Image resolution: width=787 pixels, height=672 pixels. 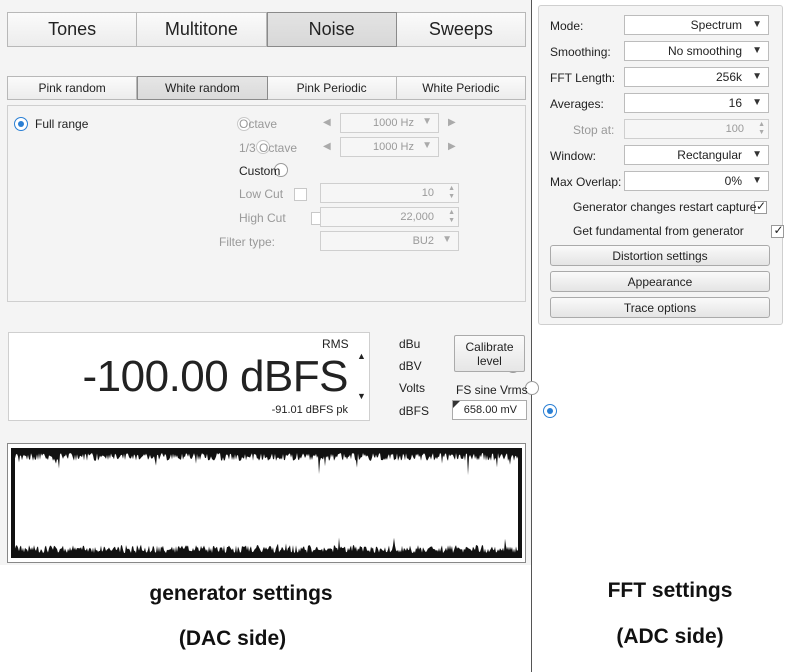 What do you see at coordinates (550, 411) in the screenshot?
I see `unit-dbfs-radio` at bounding box center [550, 411].